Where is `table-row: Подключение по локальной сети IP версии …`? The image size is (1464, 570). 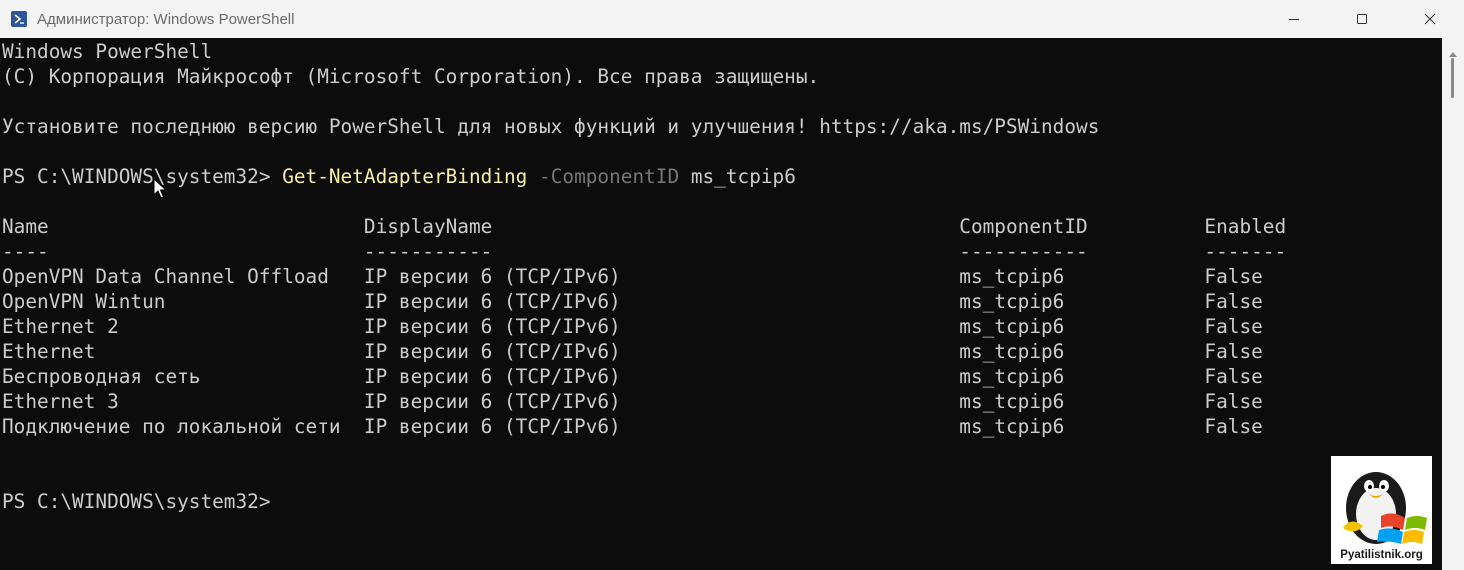 table-row: Подключение по локальной сети IP версии … is located at coordinates (632, 426).